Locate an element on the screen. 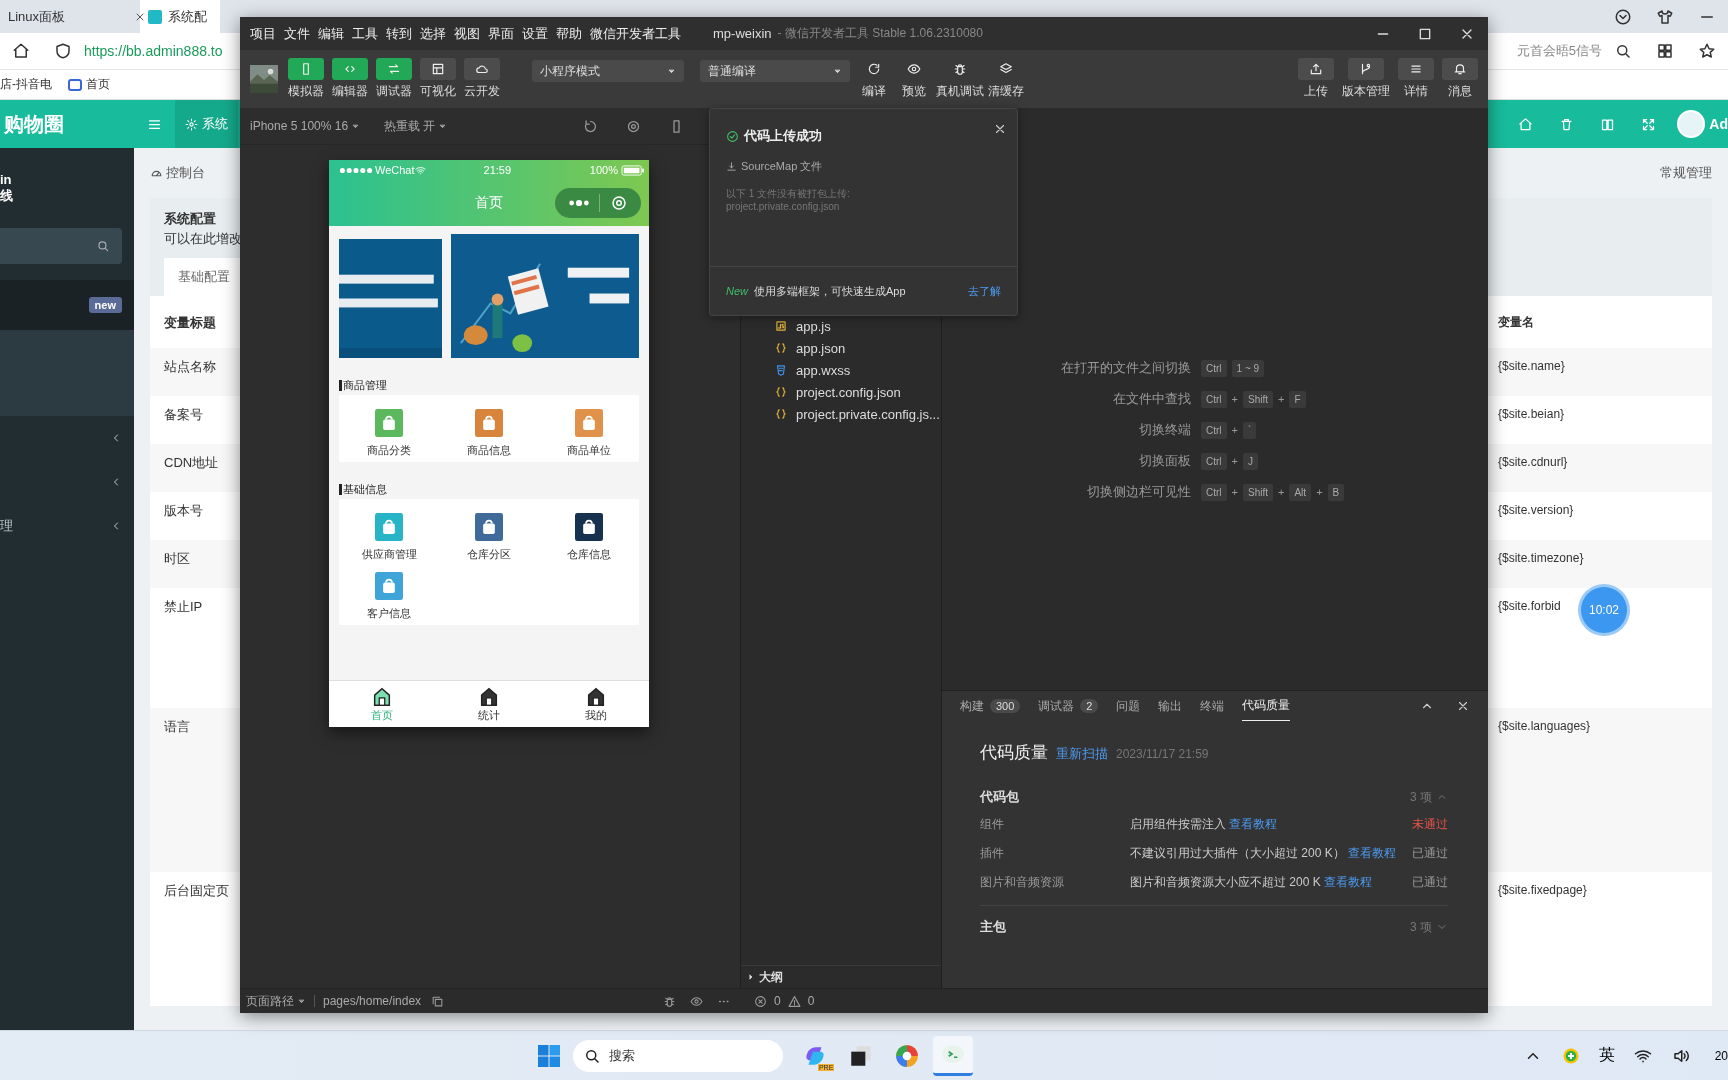 This screenshot has height=1080, width=1728. group-header: 代码包 3 项 is located at coordinates (1214, 797).